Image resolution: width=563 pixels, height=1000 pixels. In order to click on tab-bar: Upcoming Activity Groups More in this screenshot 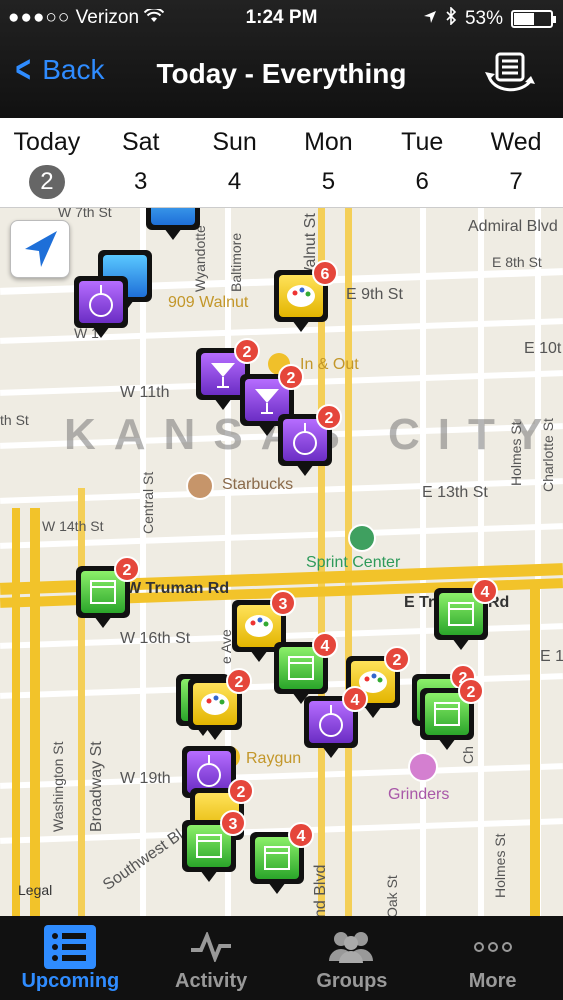, I will do `click(281, 958)`.